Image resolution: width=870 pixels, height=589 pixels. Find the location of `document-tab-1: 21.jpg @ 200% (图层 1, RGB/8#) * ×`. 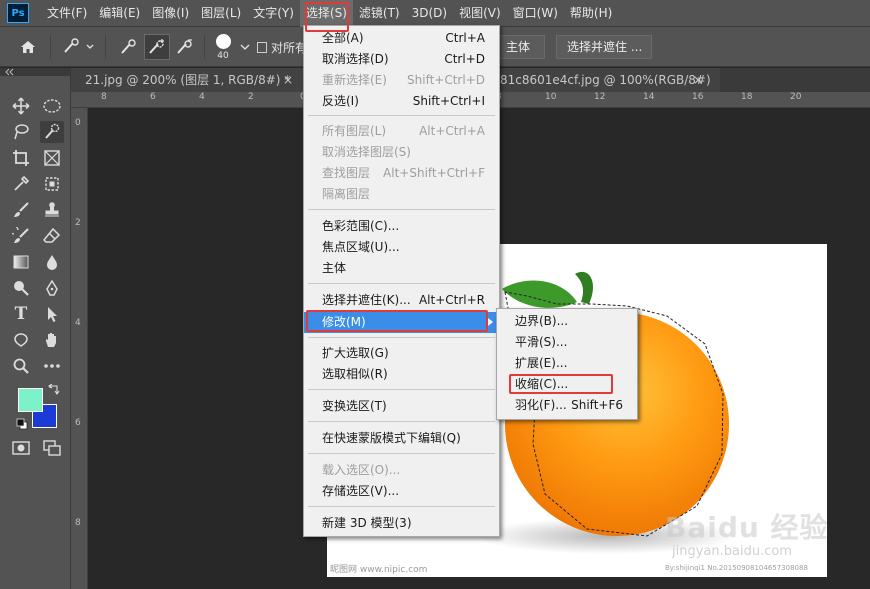

document-tab-1: 21.jpg @ 200% (图层 1, RGB/8#) * × is located at coordinates (187, 80).